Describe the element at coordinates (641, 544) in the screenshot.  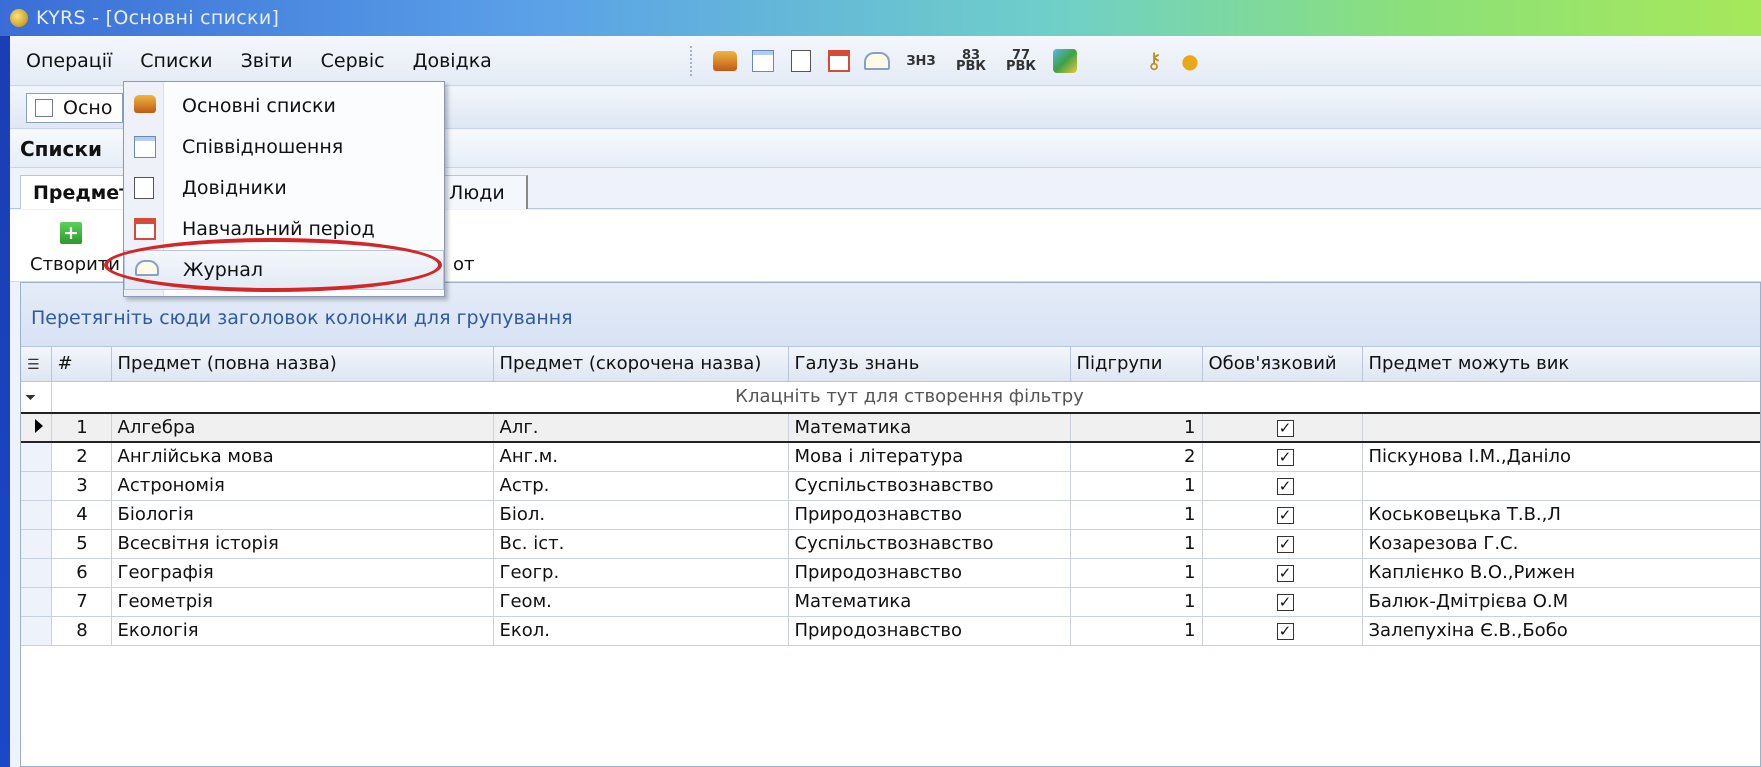
I see `cell-short-name: Вс. іст.` at that location.